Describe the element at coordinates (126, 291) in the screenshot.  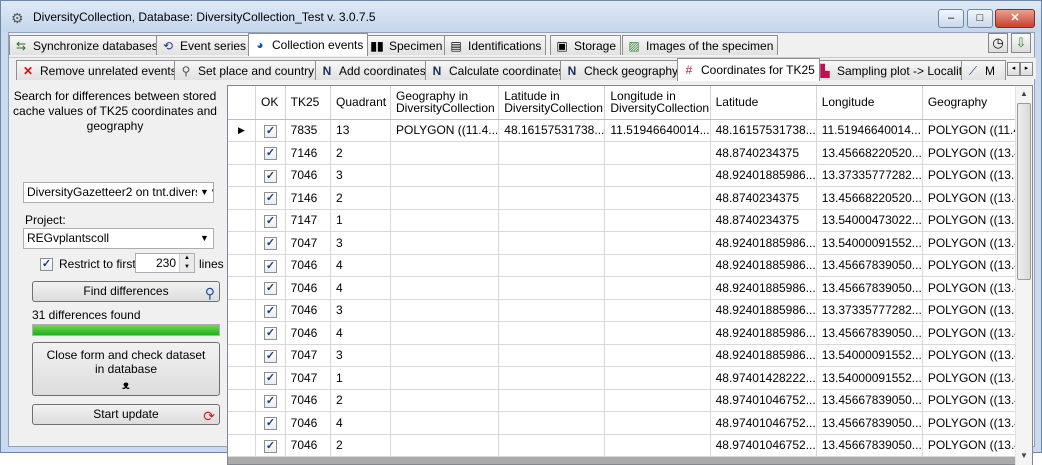
I see `find-differences-button: Find differences ⚲` at that location.